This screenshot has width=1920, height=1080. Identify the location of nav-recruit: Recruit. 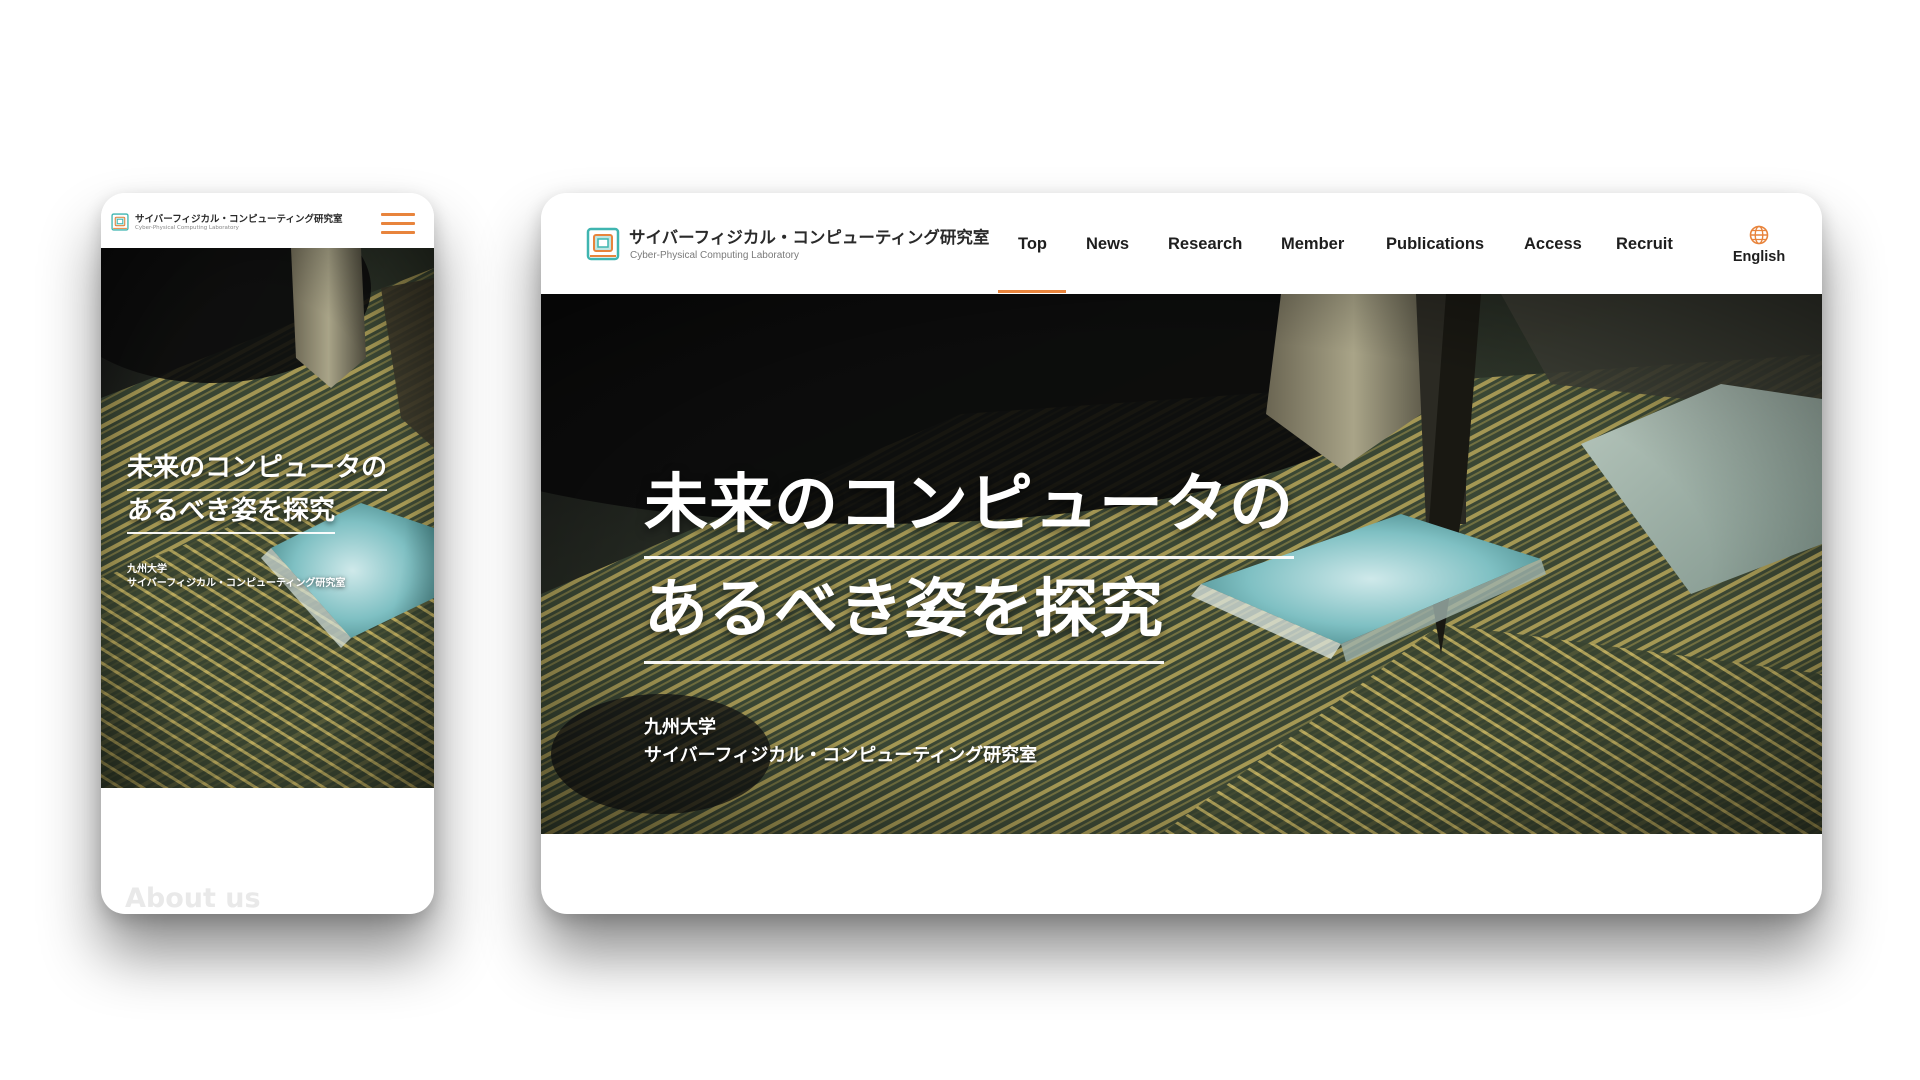
(1644, 244).